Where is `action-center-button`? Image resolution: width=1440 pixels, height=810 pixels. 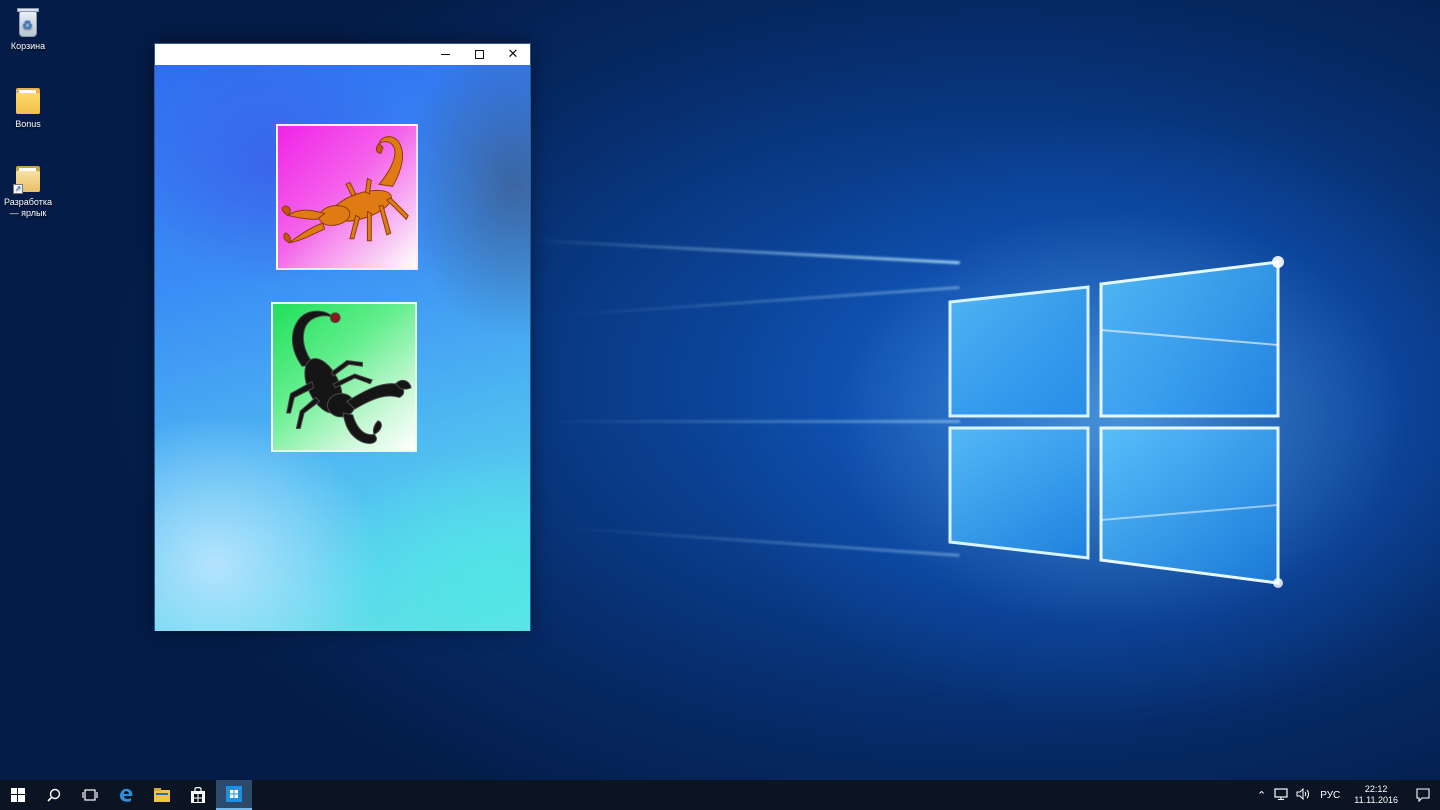 action-center-button is located at coordinates (1423, 795).